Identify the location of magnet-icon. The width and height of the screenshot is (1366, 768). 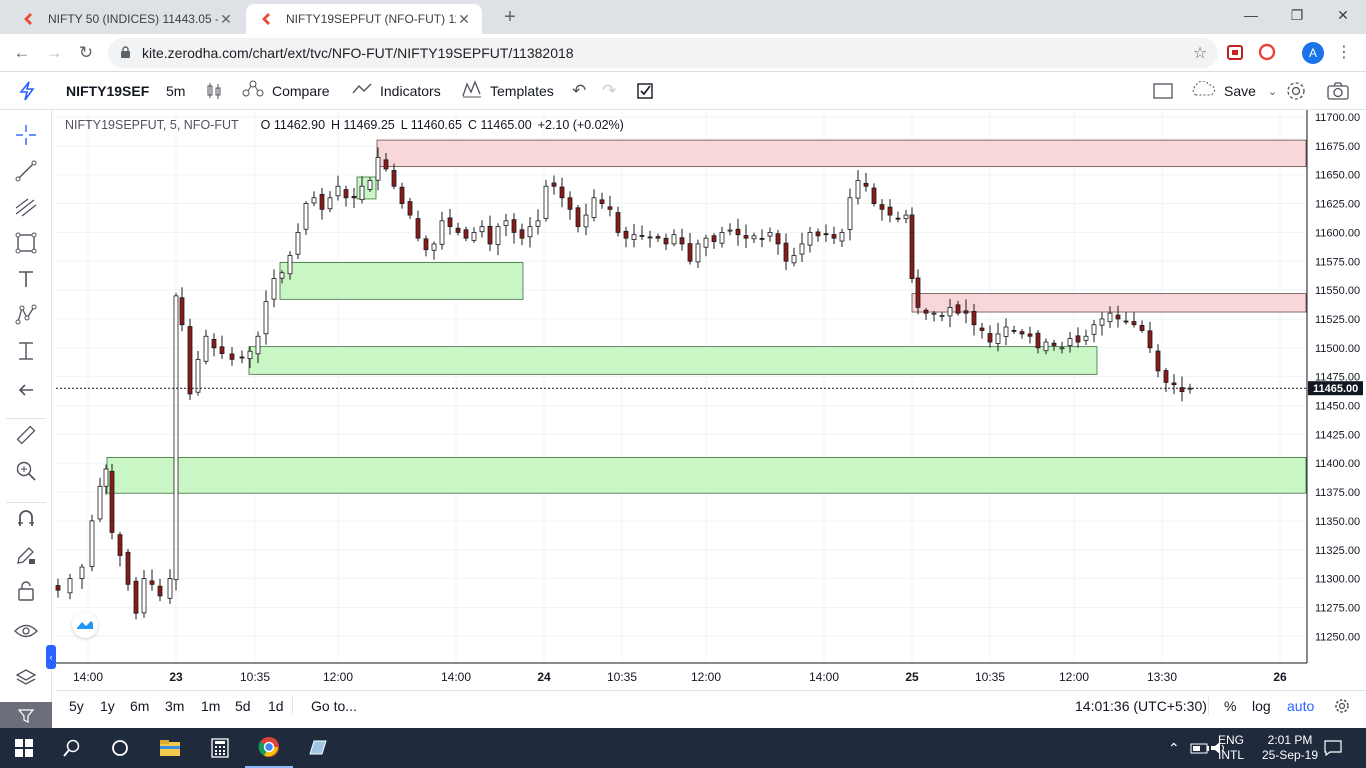
(26, 524).